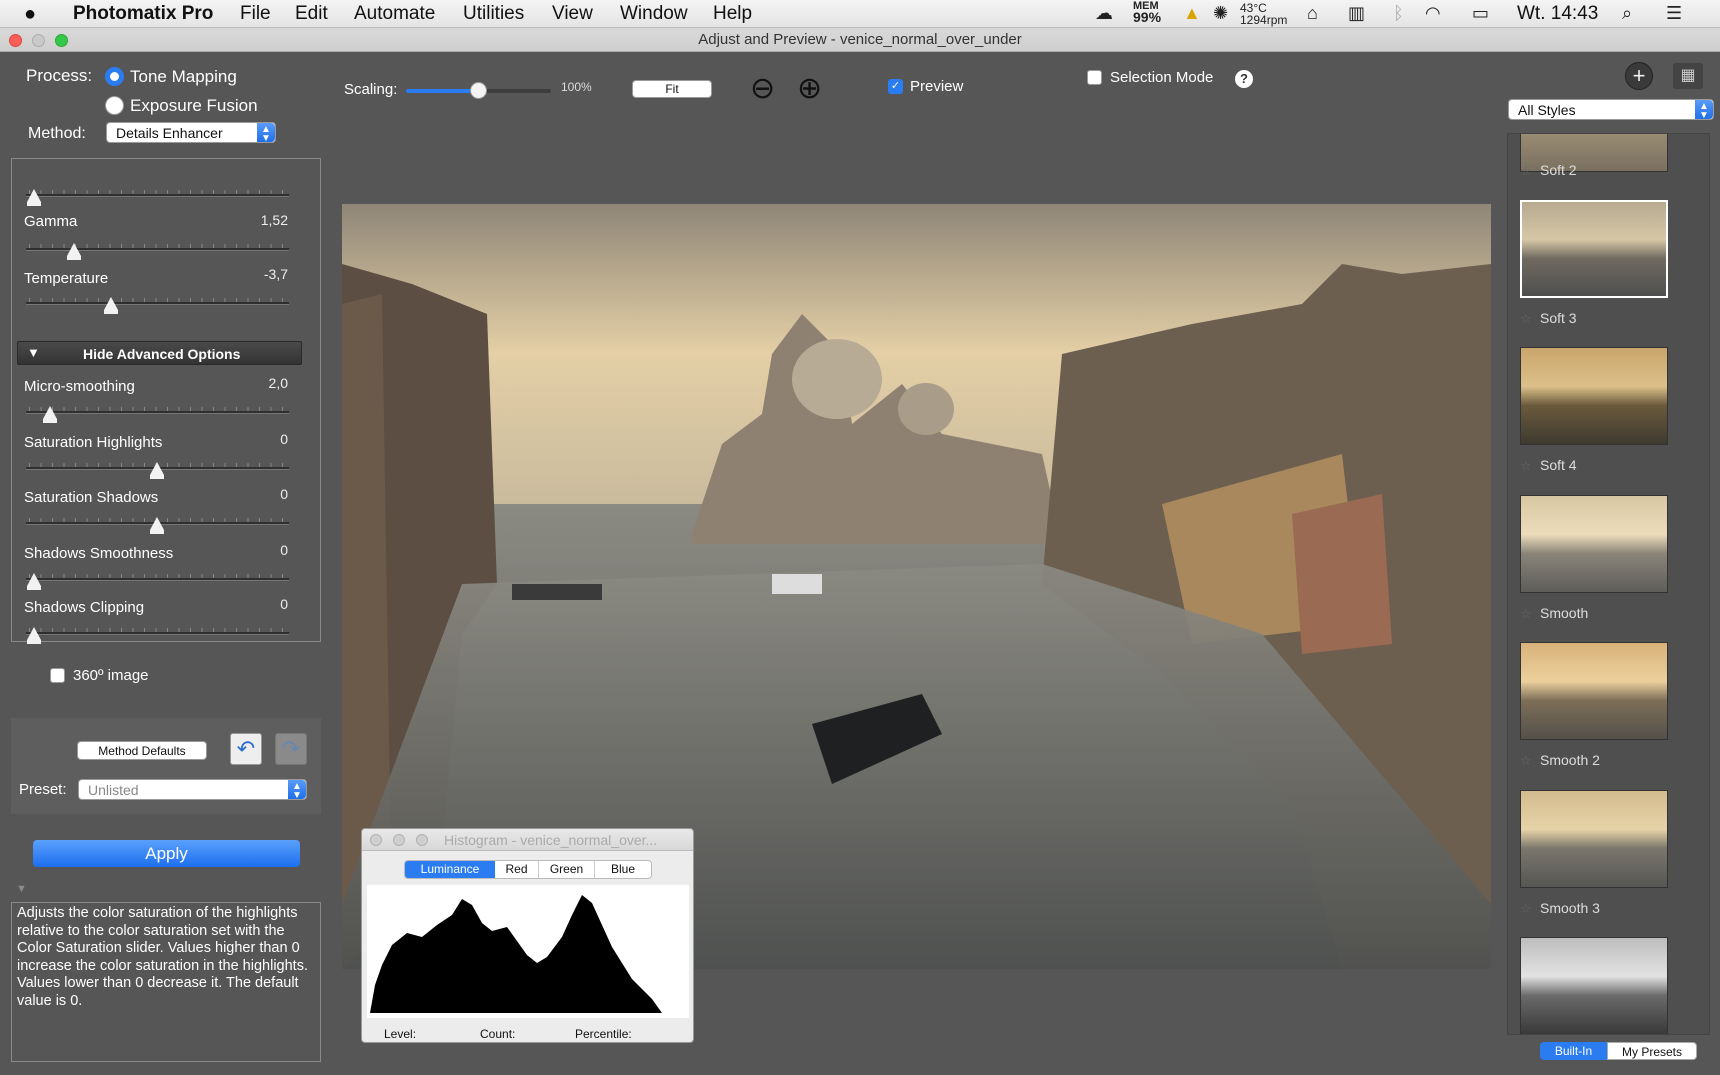  What do you see at coordinates (1094, 77) in the screenshot?
I see `selection-mode-checkbox` at bounding box center [1094, 77].